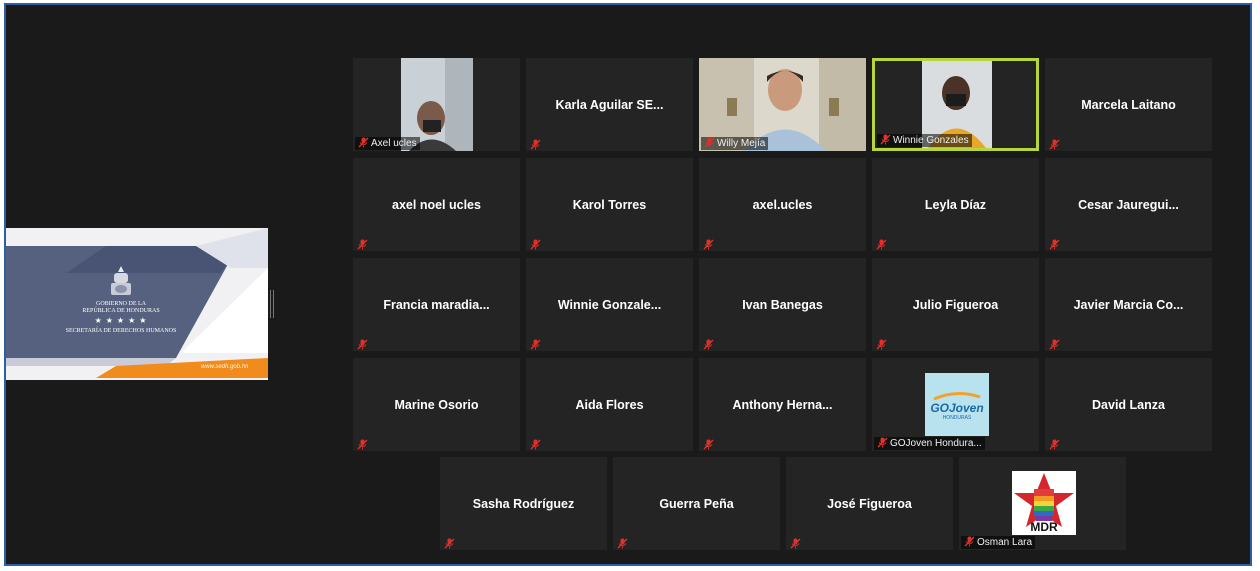 The width and height of the screenshot is (1260, 571). What do you see at coordinates (121, 331) in the screenshot?
I see `secretaria-text: SECRETARÍA DE DERECHOS HUMANOS` at bounding box center [121, 331].